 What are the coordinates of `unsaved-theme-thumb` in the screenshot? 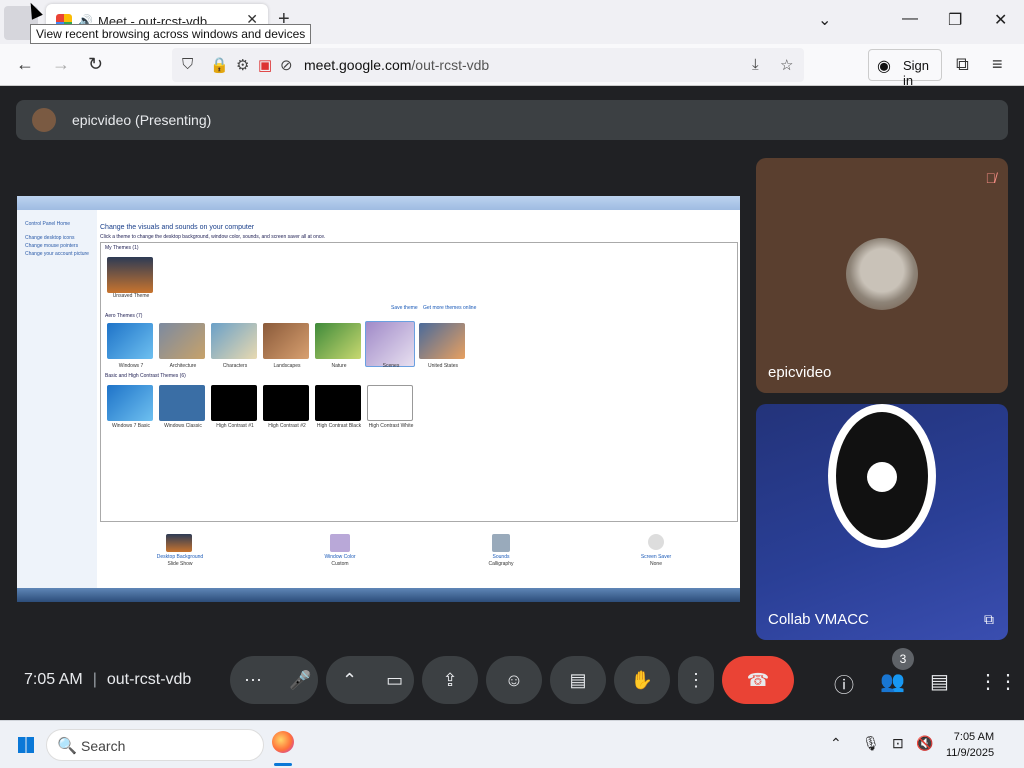 It's located at (130, 275).